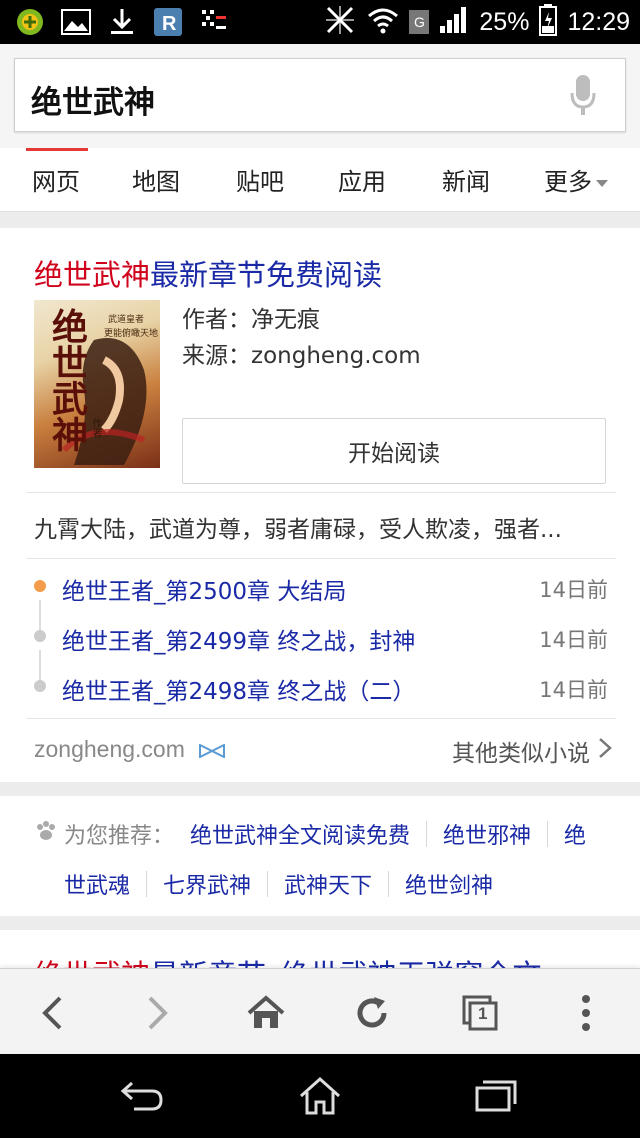 This screenshot has height=1138, width=640. Describe the element at coordinates (372, 1013) in the screenshot. I see `refresh-icon` at that location.